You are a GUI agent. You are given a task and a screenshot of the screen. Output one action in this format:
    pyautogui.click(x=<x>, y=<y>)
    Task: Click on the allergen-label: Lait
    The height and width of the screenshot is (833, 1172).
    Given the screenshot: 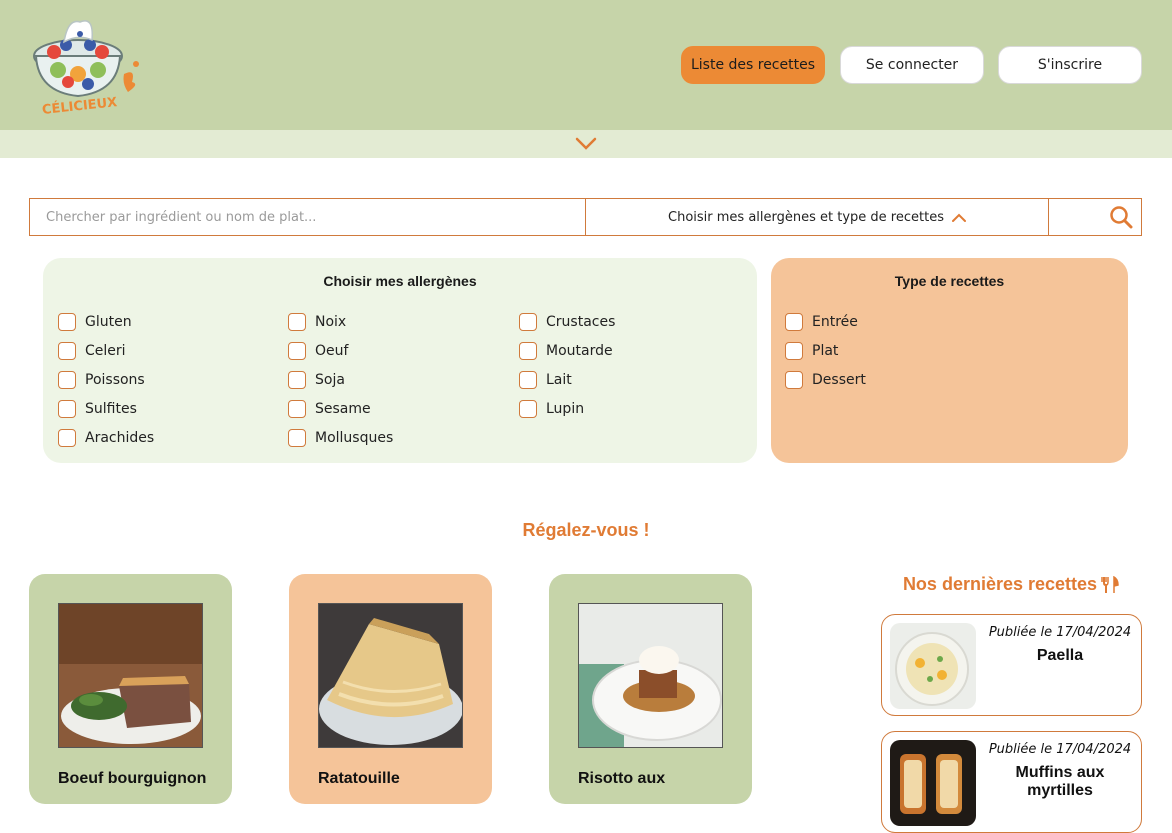 What is the action you would take?
    pyautogui.click(x=559, y=380)
    